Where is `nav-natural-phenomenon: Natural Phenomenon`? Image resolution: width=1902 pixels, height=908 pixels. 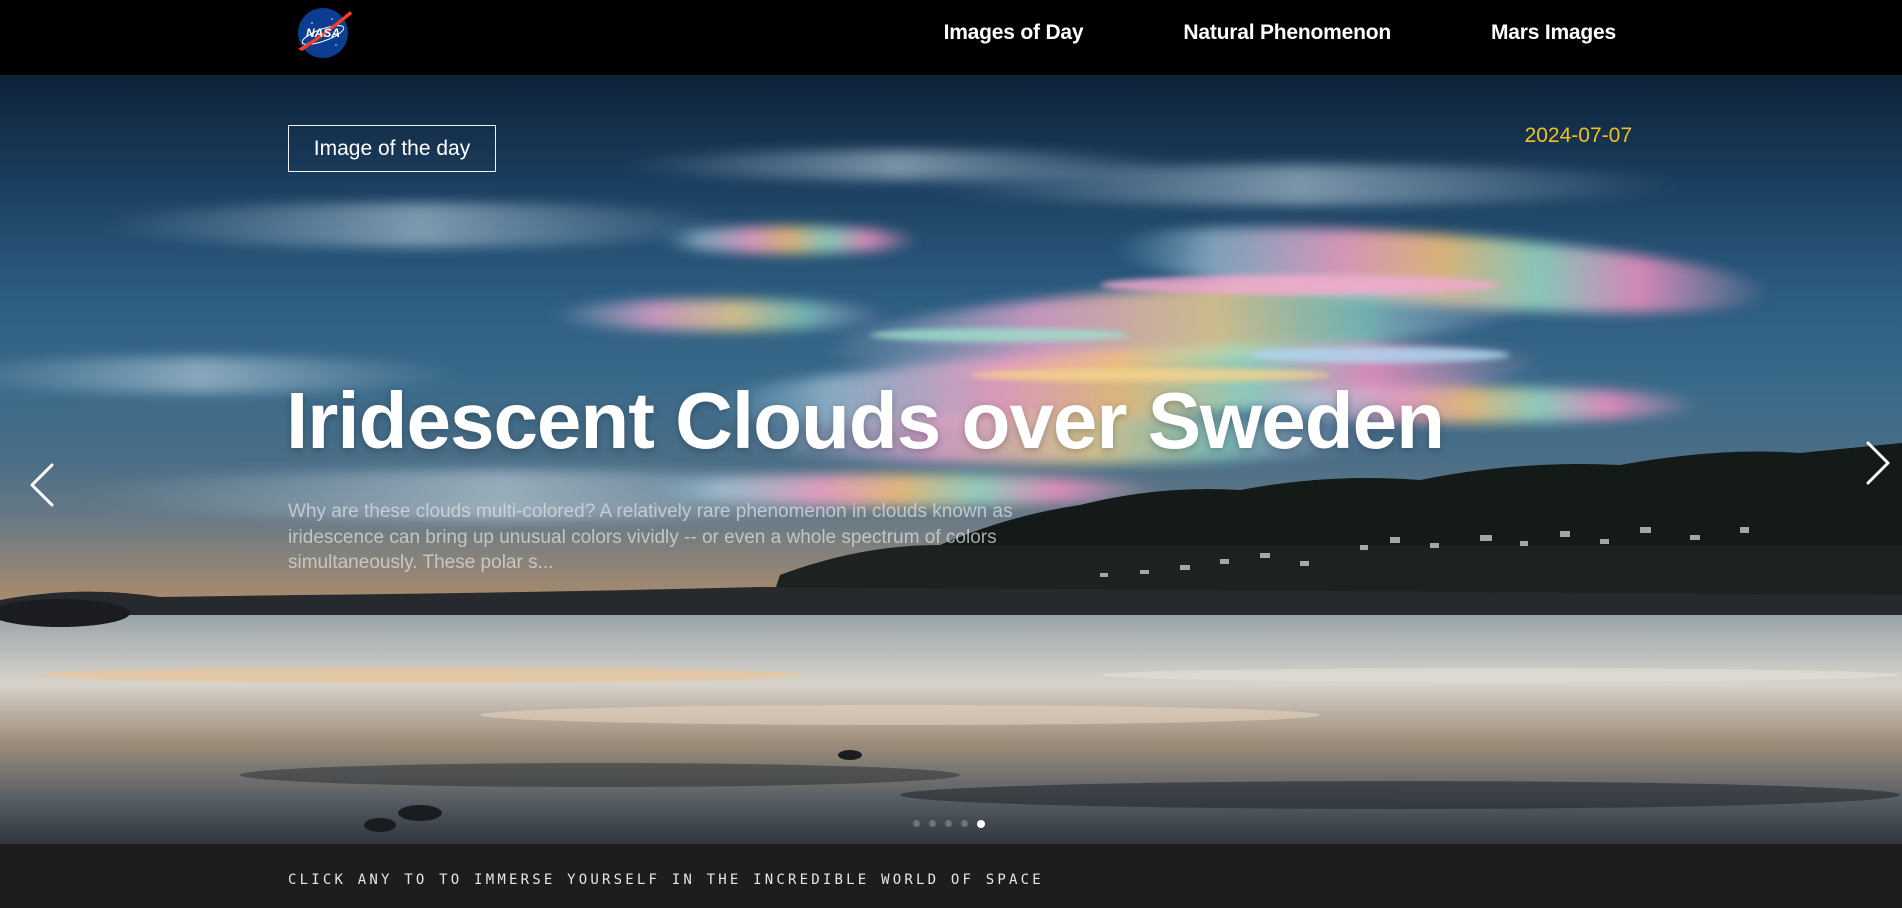
nav-natural-phenomenon: Natural Phenomenon is located at coordinates (1287, 33).